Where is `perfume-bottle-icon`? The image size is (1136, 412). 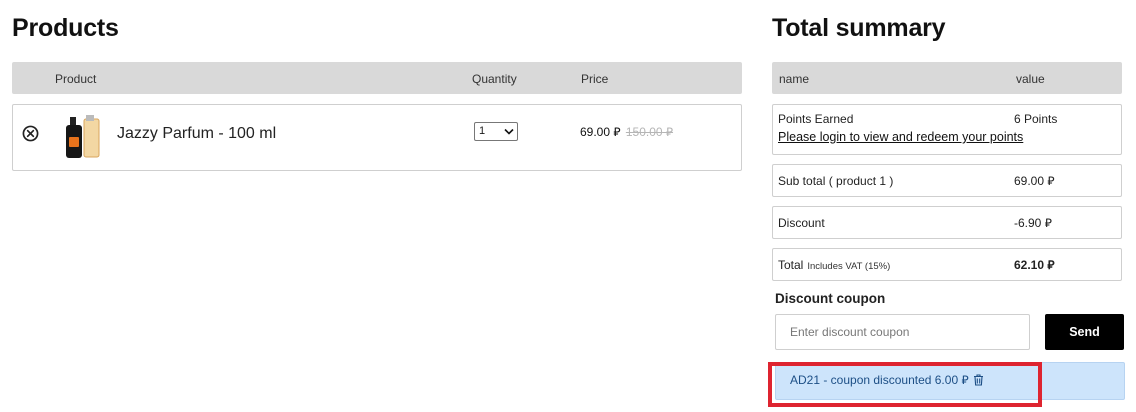
perfume-bottle-icon is located at coordinates (83, 136).